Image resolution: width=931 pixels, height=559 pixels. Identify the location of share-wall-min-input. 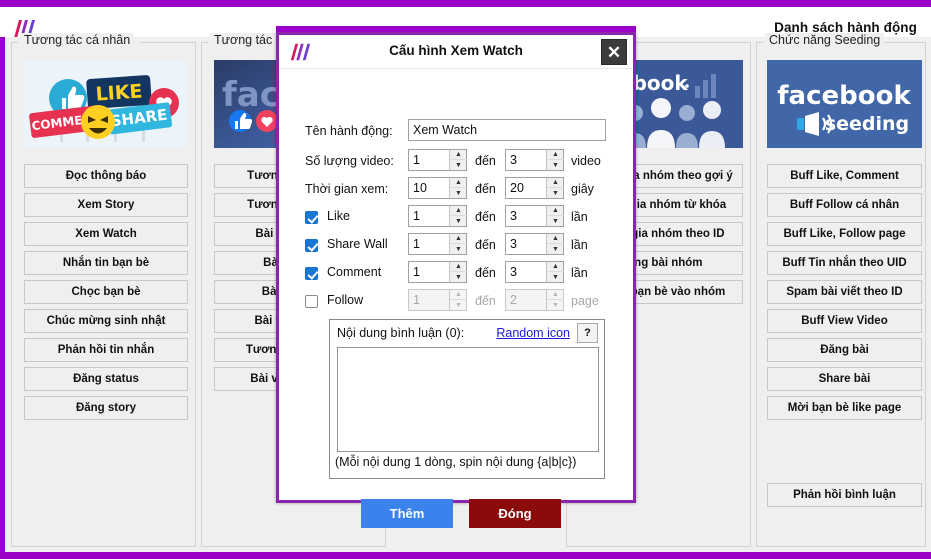
(429, 244).